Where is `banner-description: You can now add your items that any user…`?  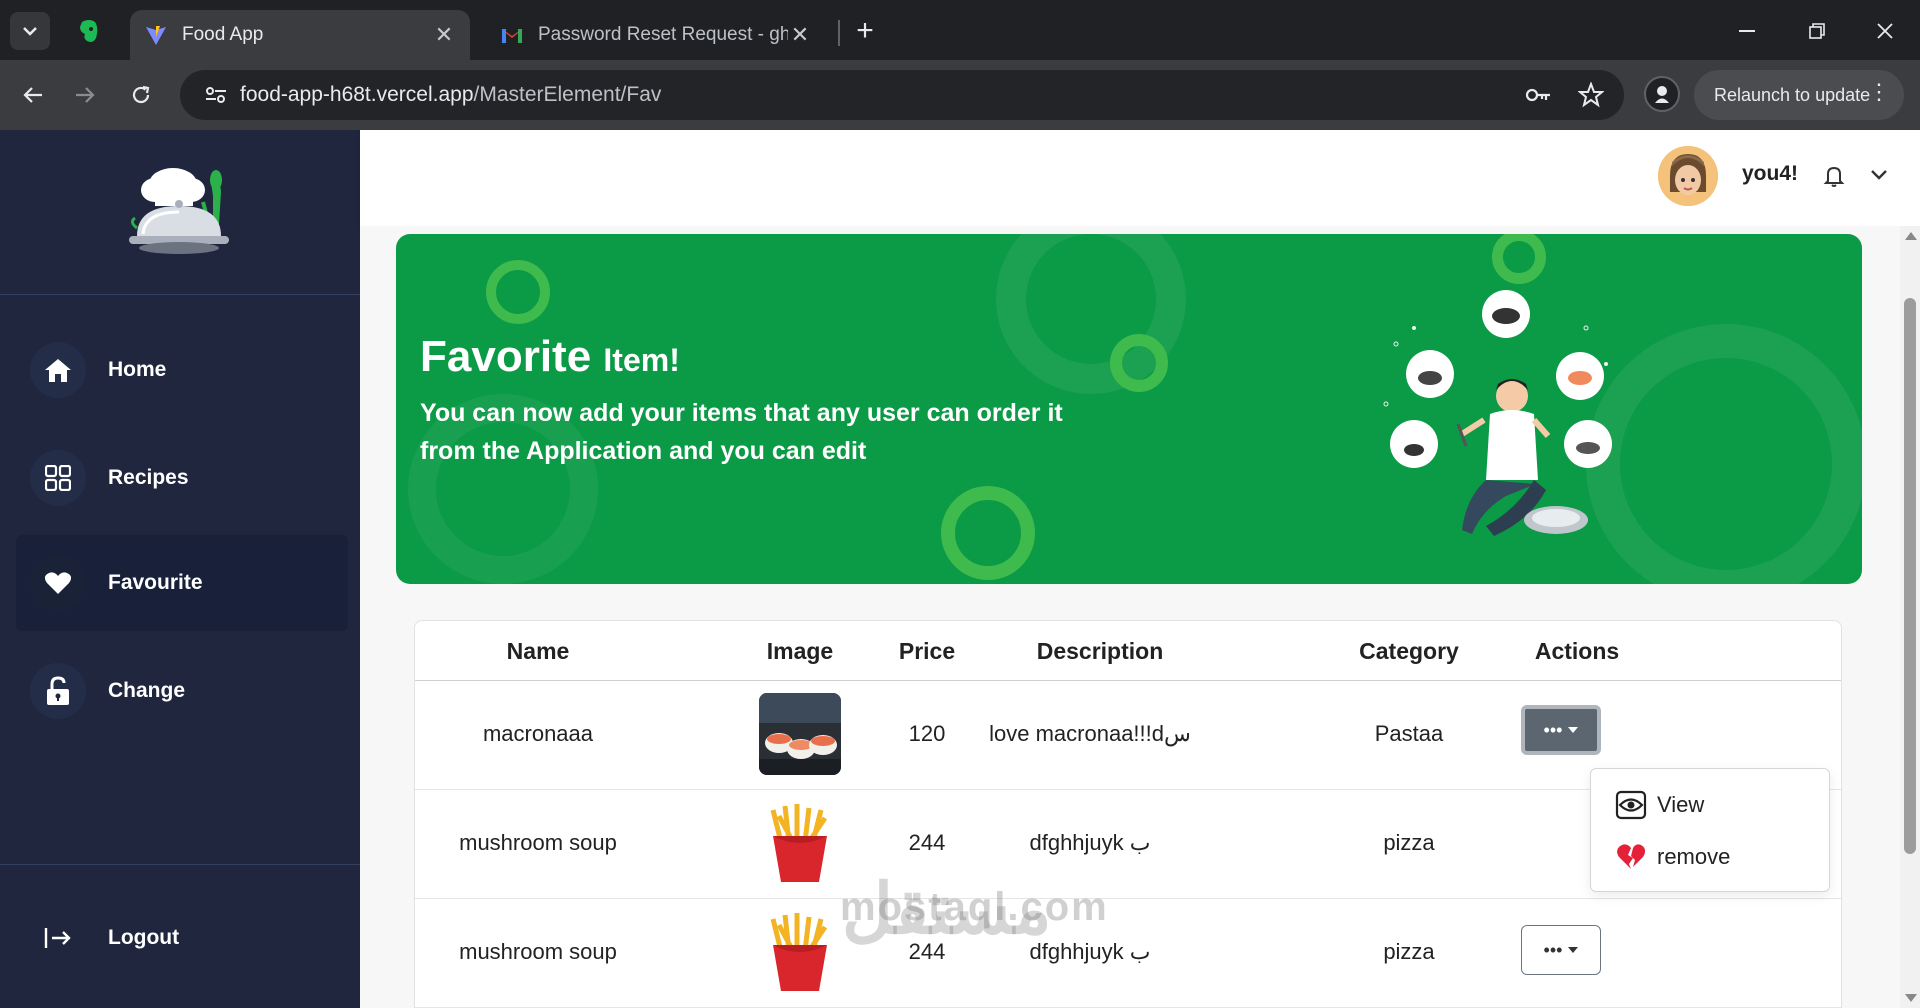
banner-description: You can now add your items that any user… is located at coordinates (741, 432).